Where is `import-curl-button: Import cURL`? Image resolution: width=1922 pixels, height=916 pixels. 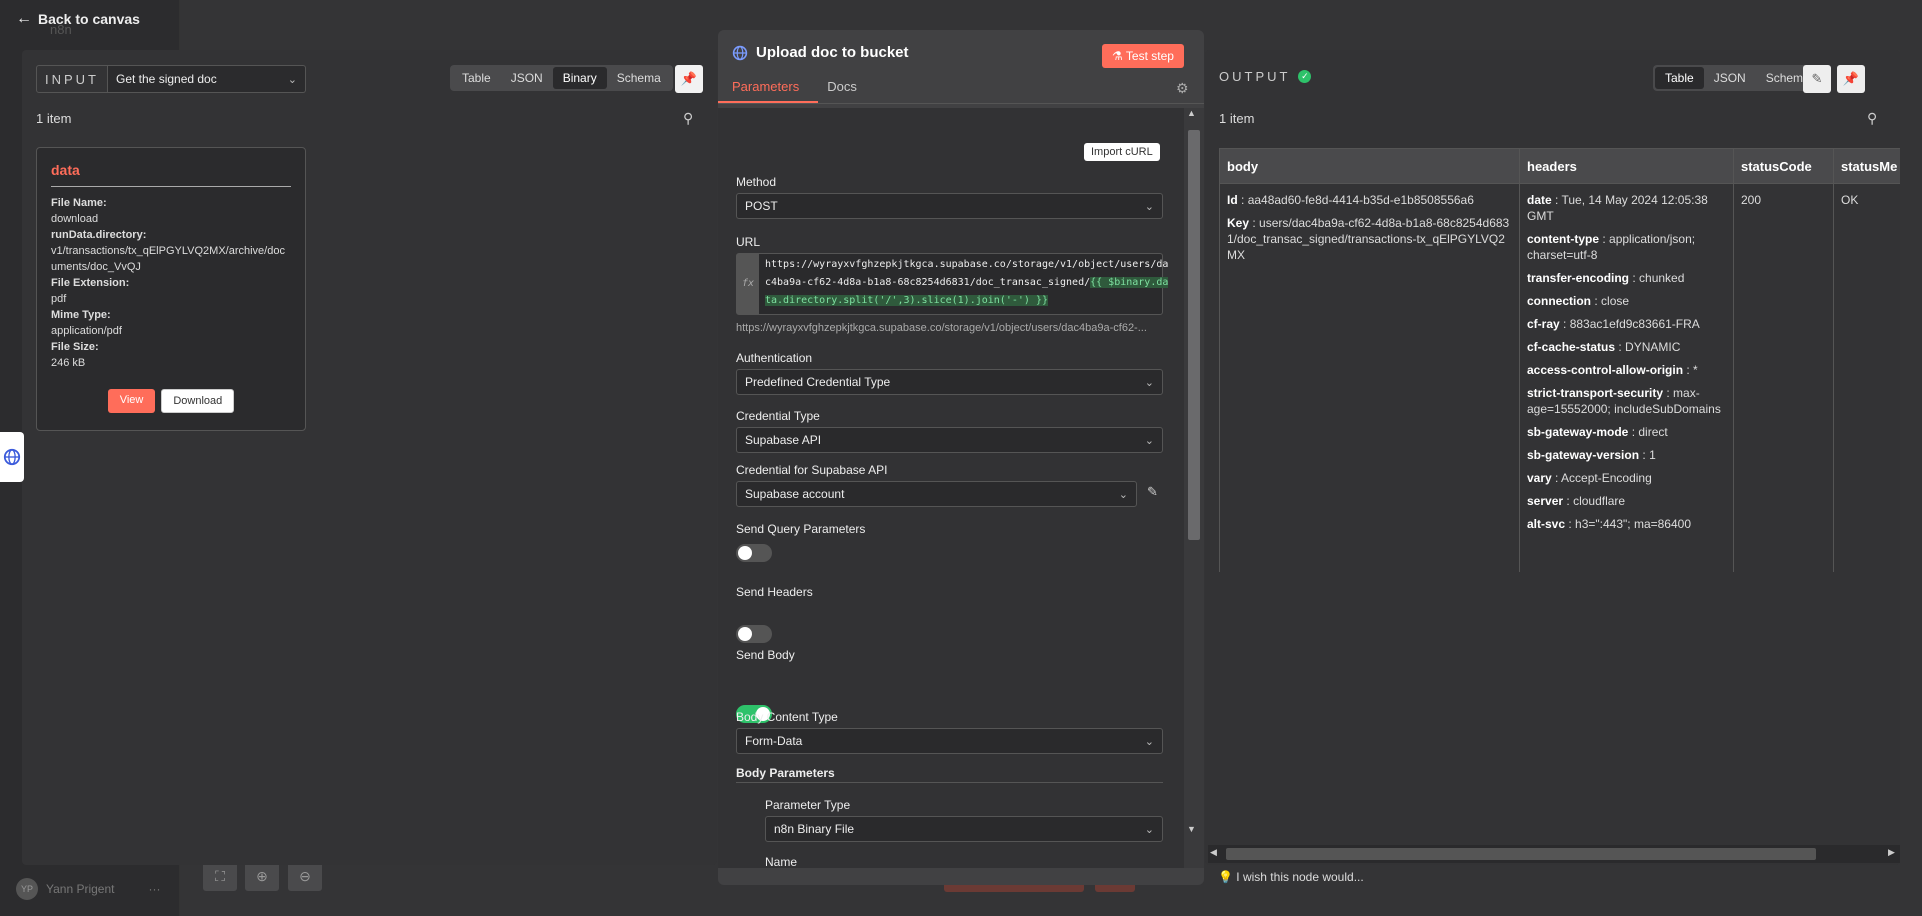
import-curl-button: Import cURL is located at coordinates (1122, 152).